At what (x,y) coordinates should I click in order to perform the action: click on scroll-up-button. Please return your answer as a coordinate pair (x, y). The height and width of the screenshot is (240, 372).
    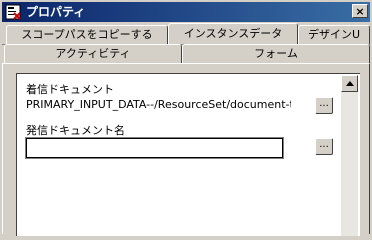
    Looking at the image, I should click on (349, 83).